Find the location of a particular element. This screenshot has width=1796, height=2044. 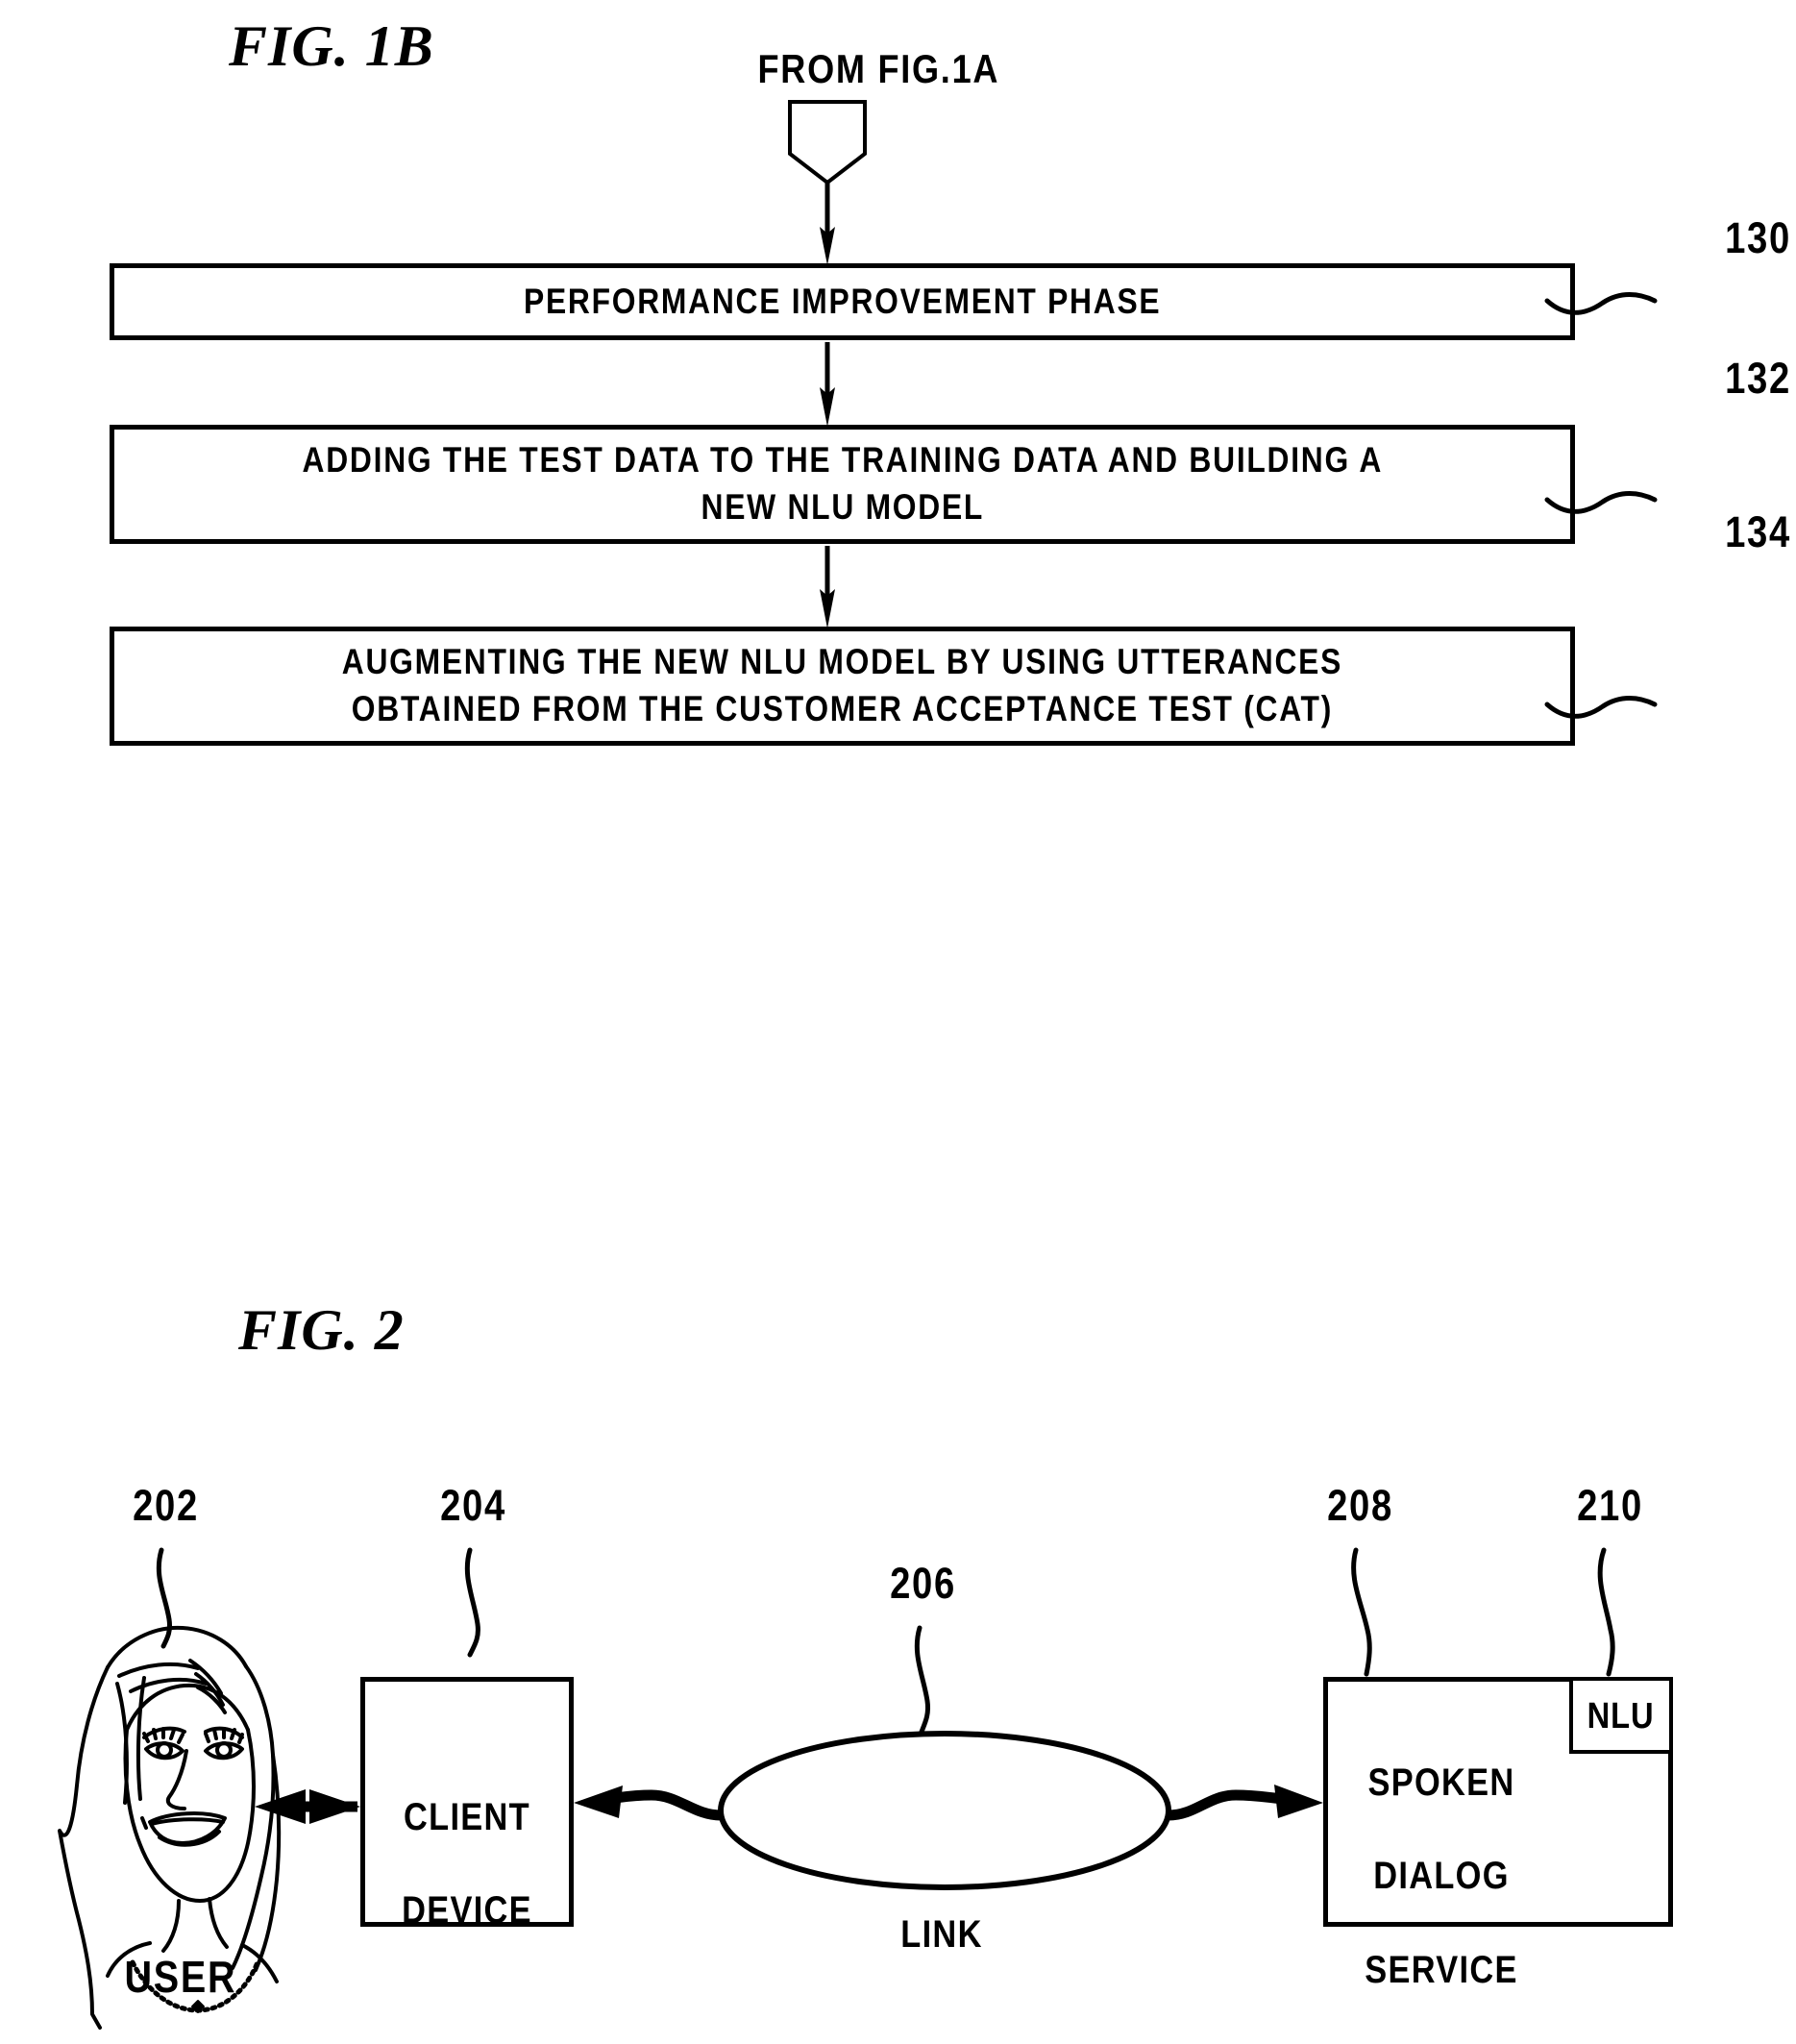

spoken-dialog-service-label: SPOKEN DIALOG SERVICE is located at coordinates (1441, 1876).